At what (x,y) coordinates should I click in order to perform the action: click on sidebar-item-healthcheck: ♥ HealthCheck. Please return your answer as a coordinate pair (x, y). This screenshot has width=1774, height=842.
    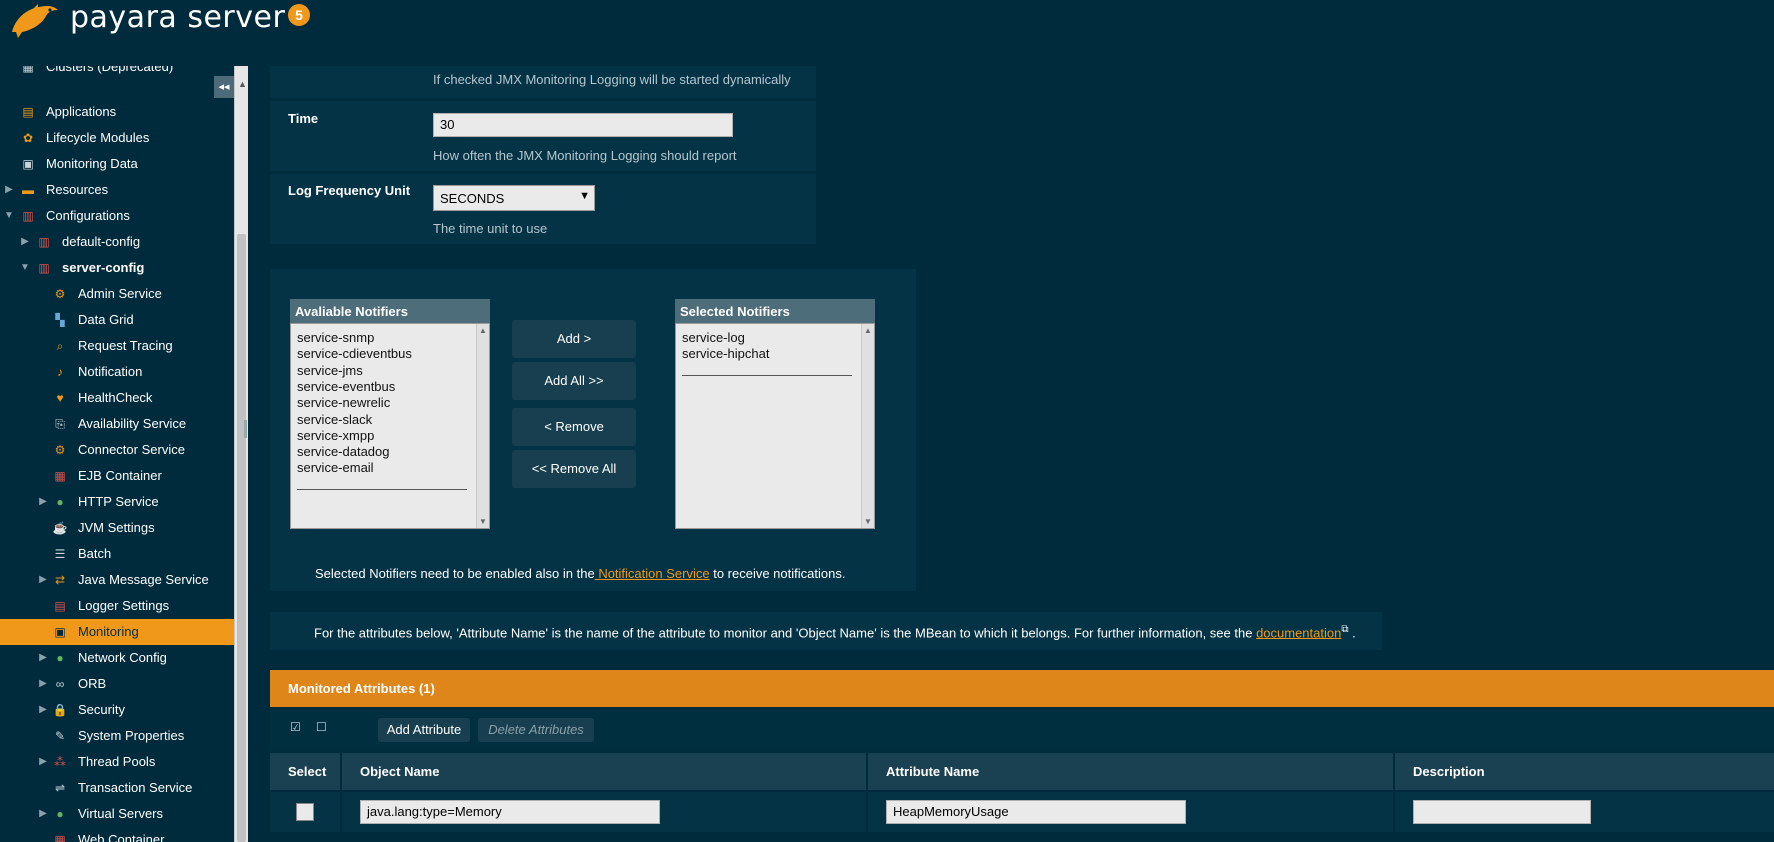
    Looking at the image, I should click on (117, 398).